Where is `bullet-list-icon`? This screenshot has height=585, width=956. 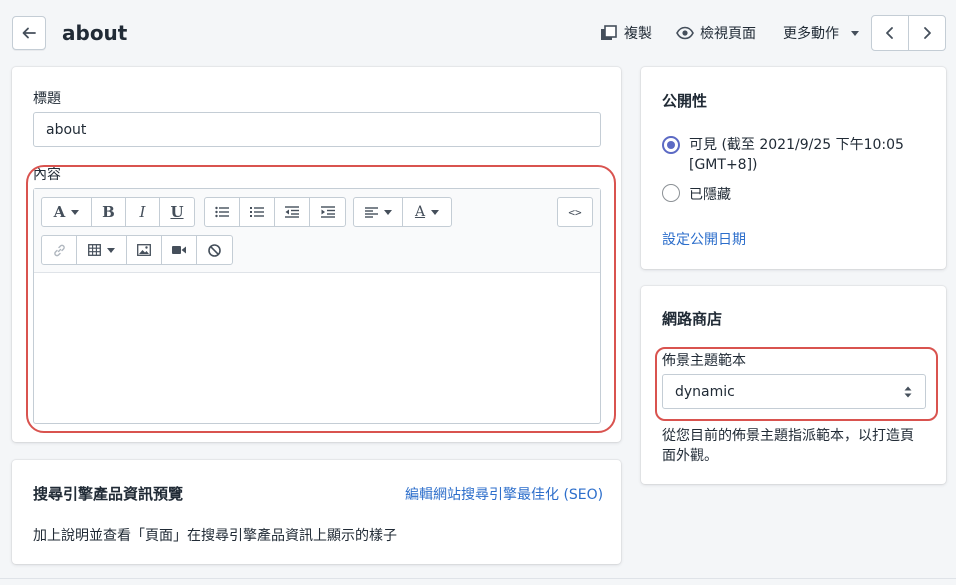 bullet-list-icon is located at coordinates (222, 212).